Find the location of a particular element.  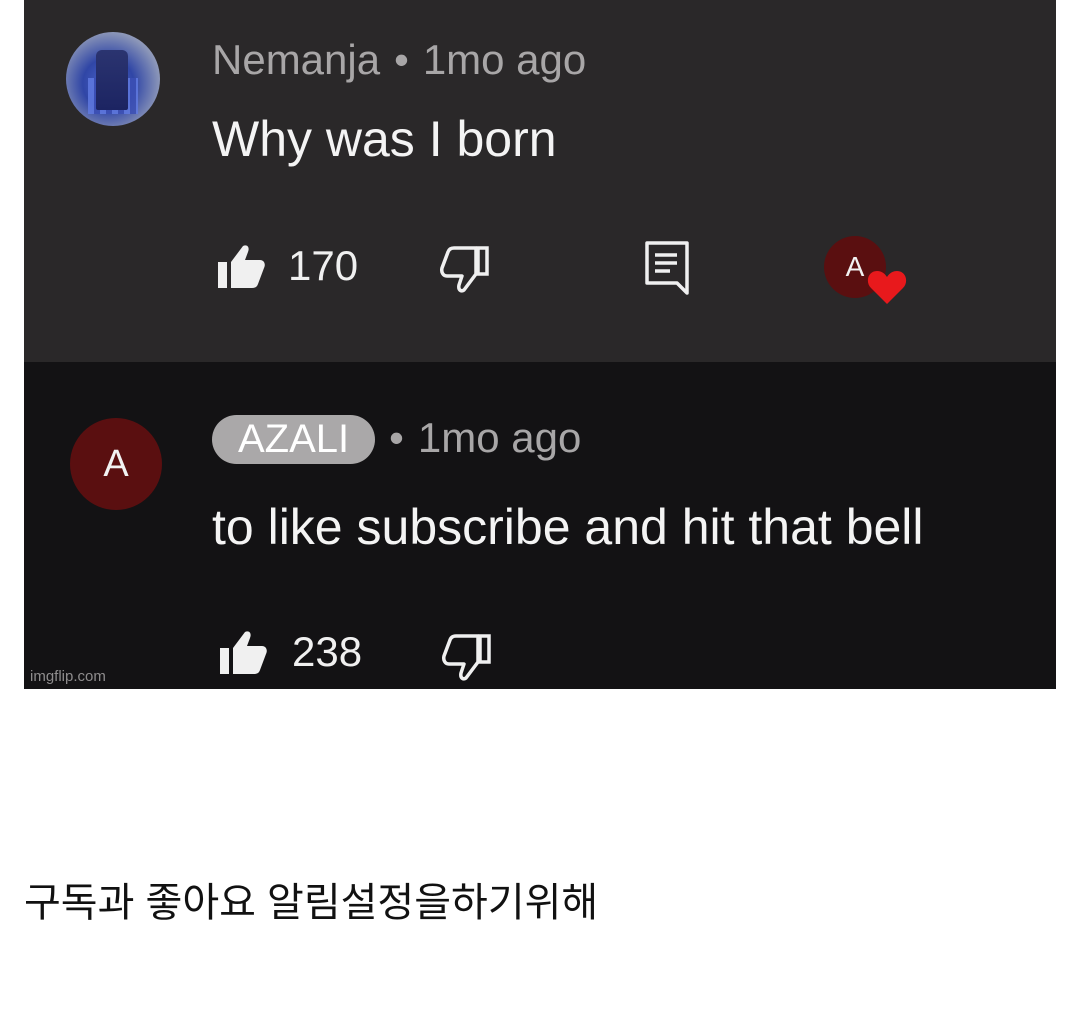

like-button: 170 is located at coordinates (287, 266).